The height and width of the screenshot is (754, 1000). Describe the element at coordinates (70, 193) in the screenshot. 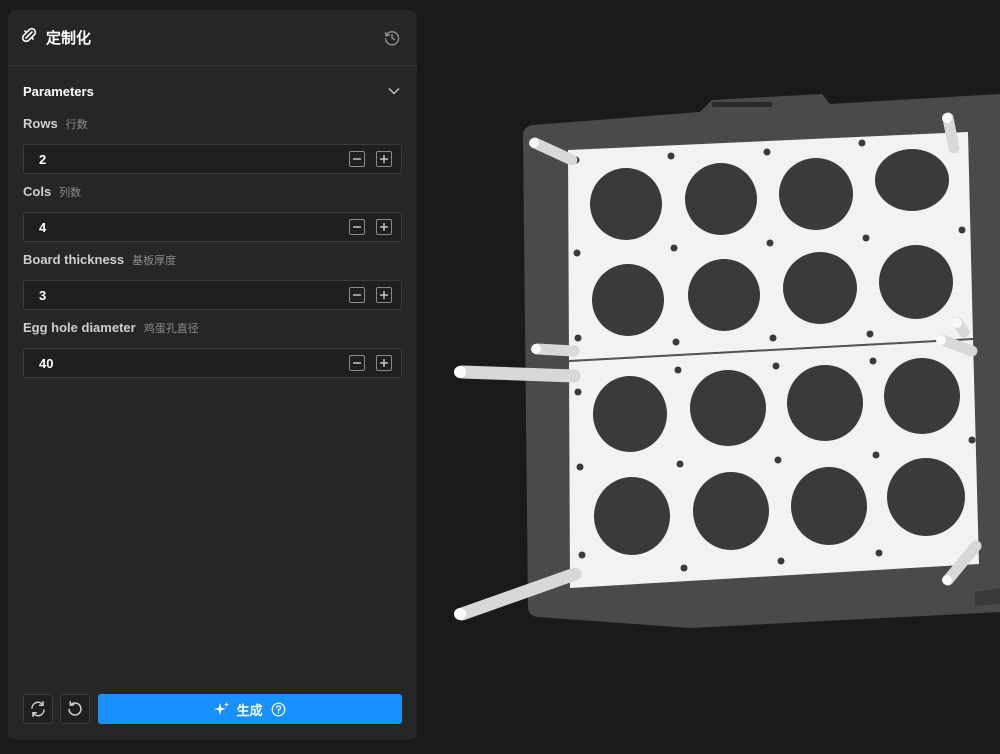

I see `param-label-cn: 列数` at that location.